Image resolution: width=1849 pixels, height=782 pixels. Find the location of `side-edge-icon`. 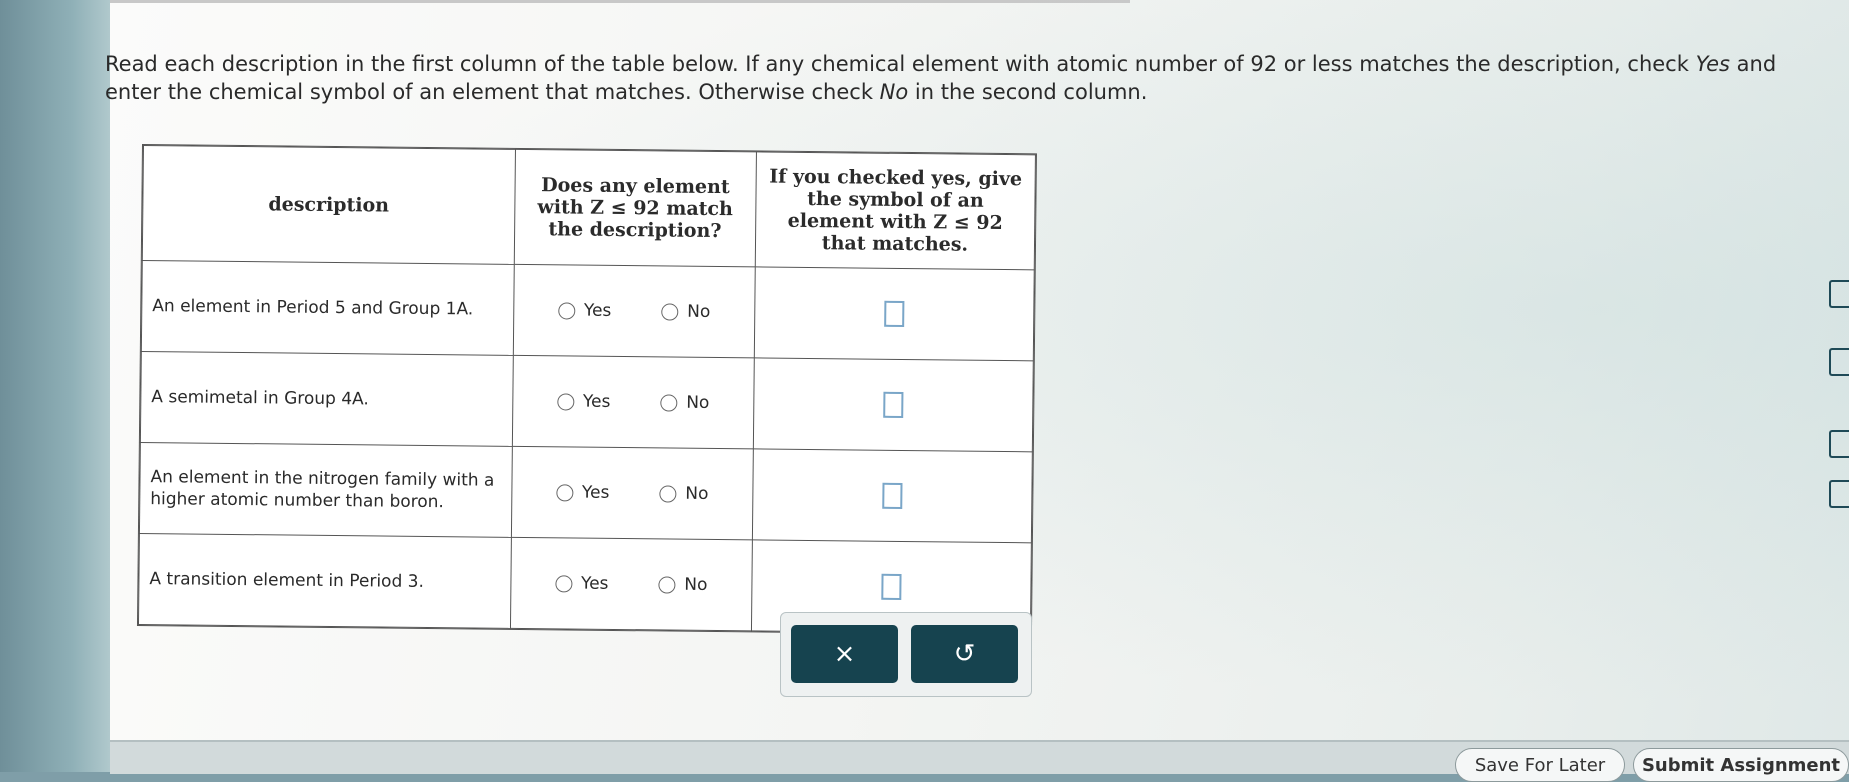

side-edge-icon is located at coordinates (1839, 294).